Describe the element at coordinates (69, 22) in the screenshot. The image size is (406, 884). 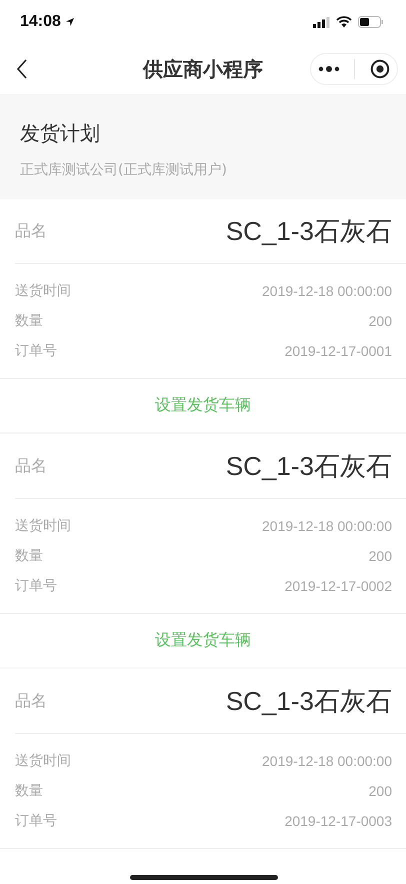
I see `location-arrow-icon` at that location.